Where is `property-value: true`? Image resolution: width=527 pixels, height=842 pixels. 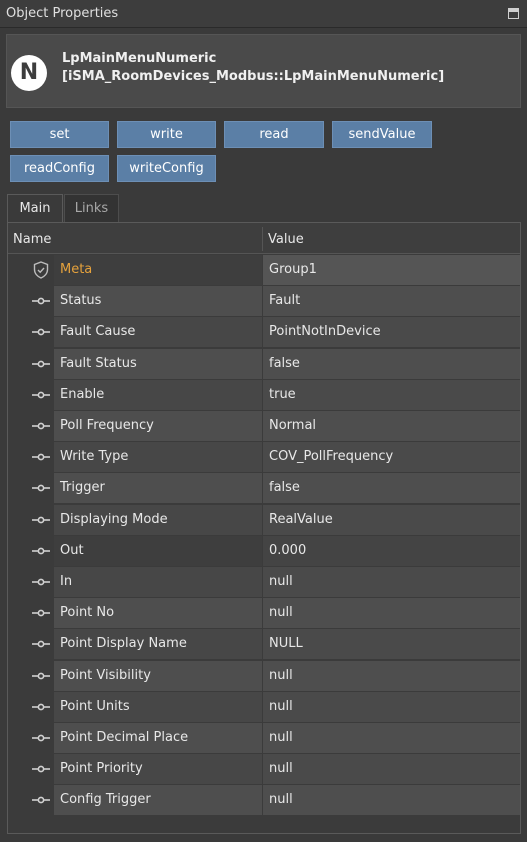
property-value: true is located at coordinates (282, 394).